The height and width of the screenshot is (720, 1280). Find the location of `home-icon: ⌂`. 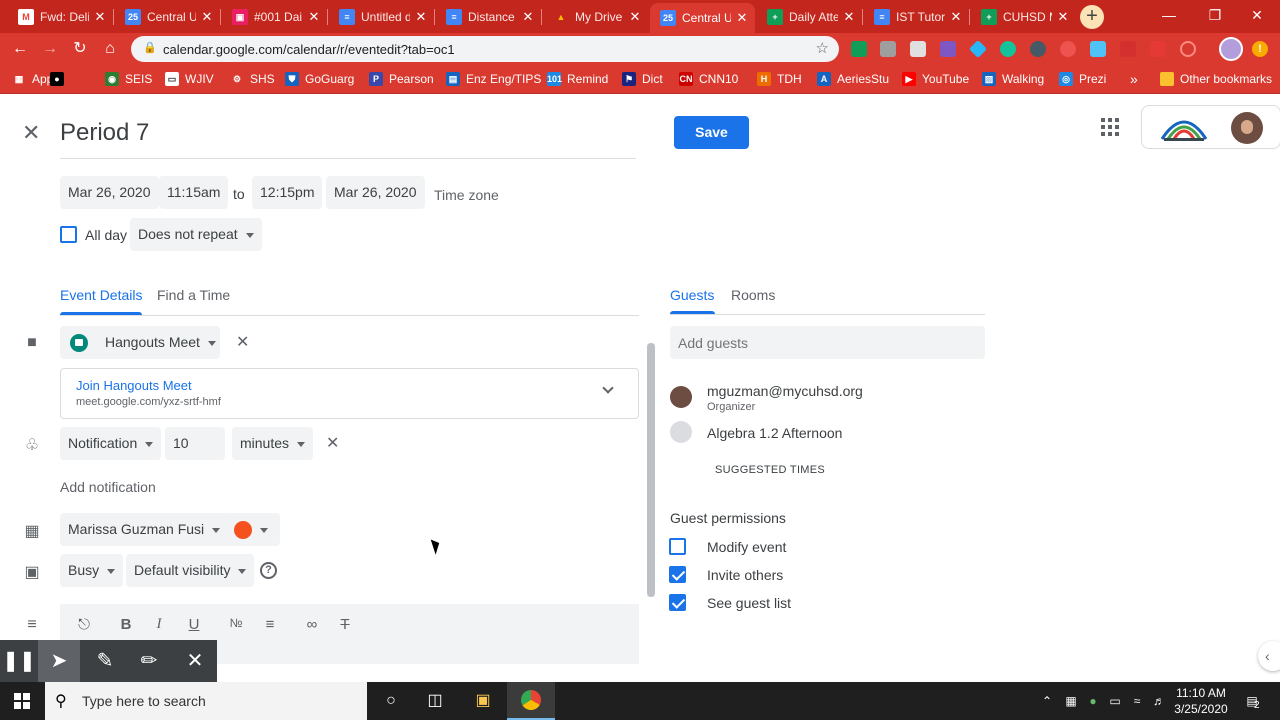

home-icon: ⌂ is located at coordinates (110, 49).